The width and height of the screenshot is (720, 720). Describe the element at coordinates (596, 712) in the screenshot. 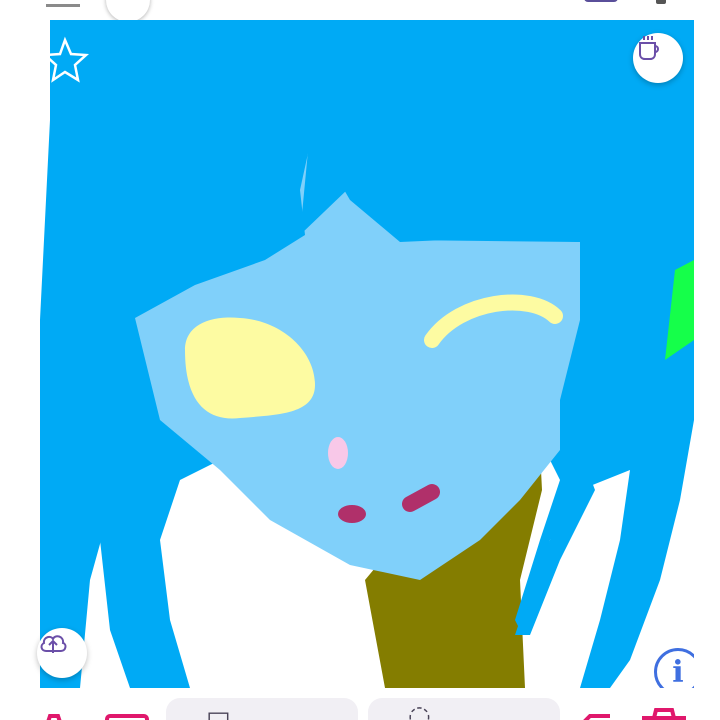

I see `undo-icon` at that location.